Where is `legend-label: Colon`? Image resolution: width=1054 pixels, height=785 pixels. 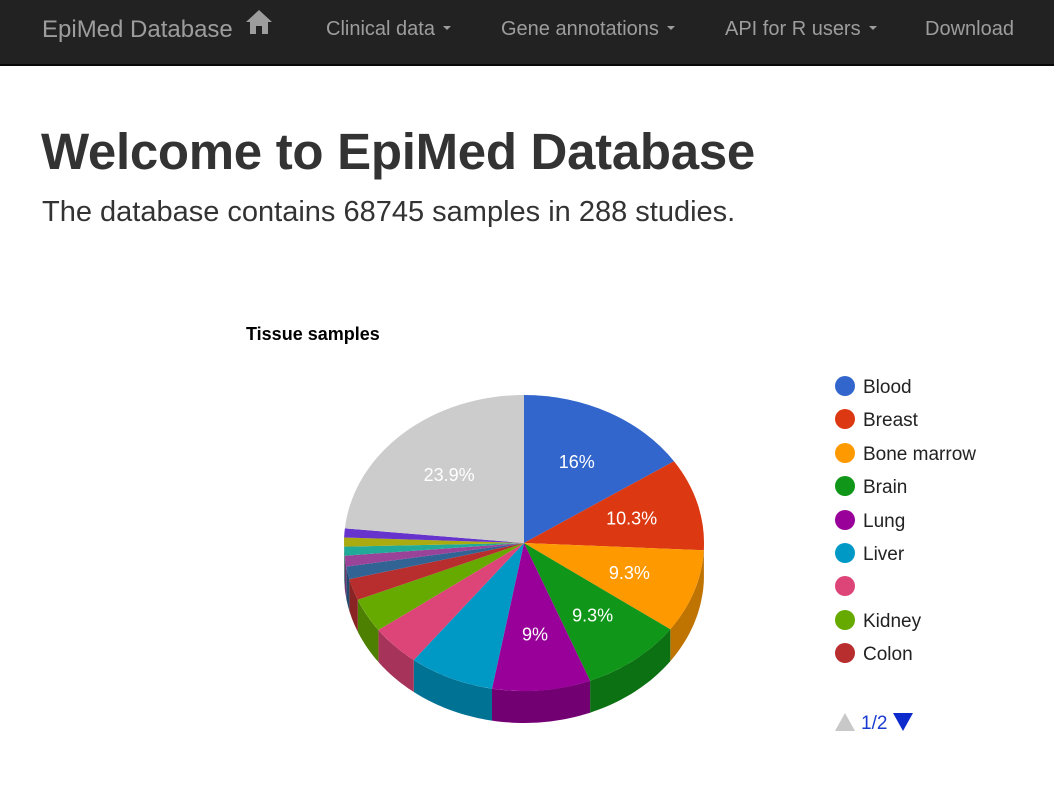
legend-label: Colon is located at coordinates (888, 655).